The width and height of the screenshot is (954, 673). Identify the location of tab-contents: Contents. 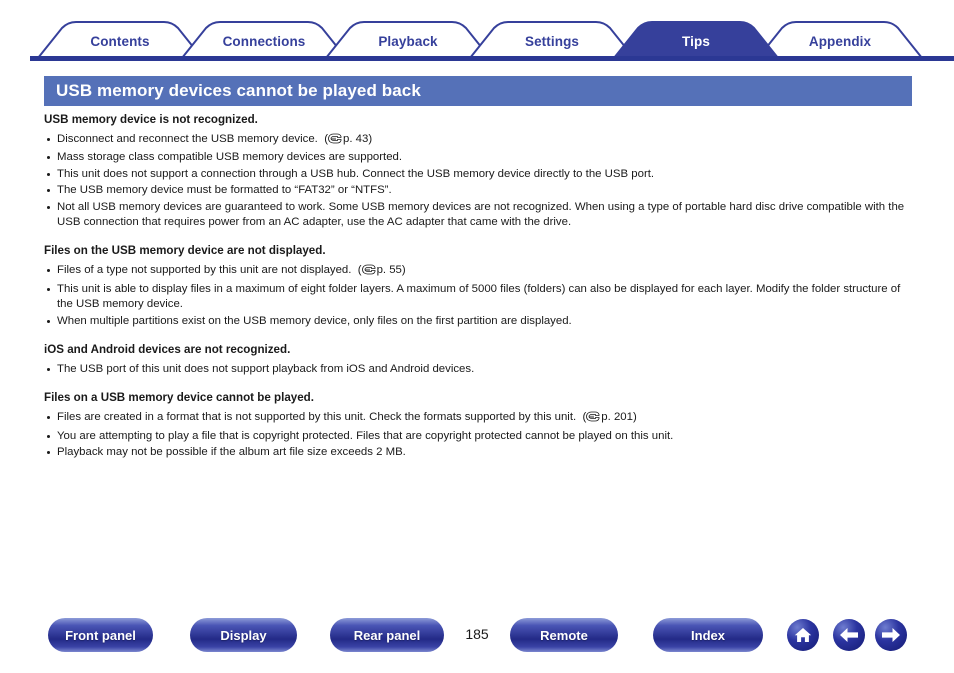
(120, 41).